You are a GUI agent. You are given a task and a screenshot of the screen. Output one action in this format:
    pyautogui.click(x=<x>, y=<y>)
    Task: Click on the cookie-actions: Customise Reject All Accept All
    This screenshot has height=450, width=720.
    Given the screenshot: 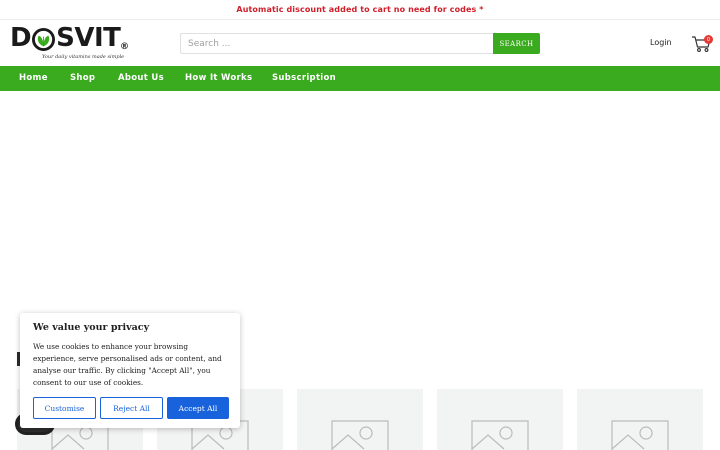 What is the action you would take?
    pyautogui.click(x=131, y=408)
    